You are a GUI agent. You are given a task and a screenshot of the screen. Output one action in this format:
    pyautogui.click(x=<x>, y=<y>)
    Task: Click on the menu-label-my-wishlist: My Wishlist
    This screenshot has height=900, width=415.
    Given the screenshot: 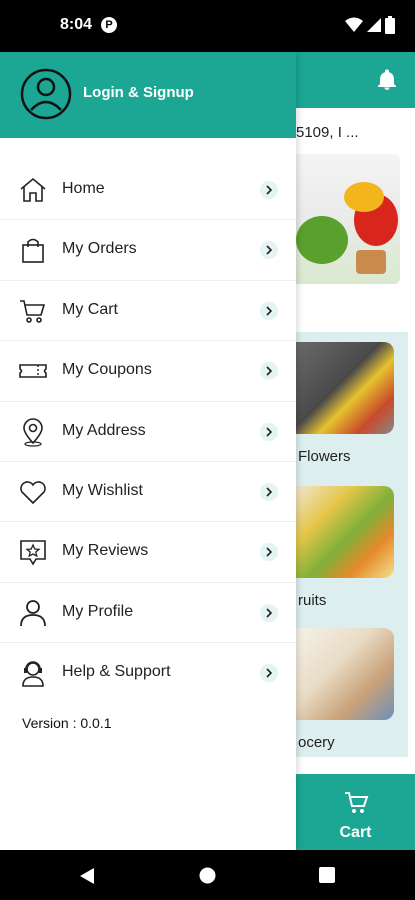 What is the action you would take?
    pyautogui.click(x=102, y=490)
    